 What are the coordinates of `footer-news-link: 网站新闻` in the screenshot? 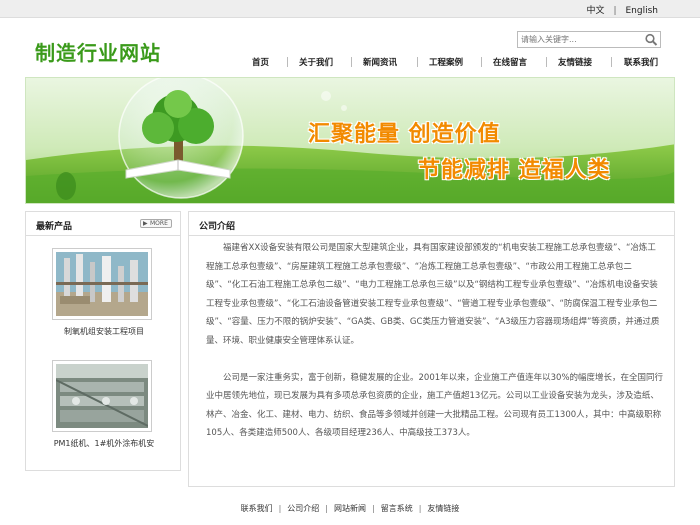 It's located at (350, 508).